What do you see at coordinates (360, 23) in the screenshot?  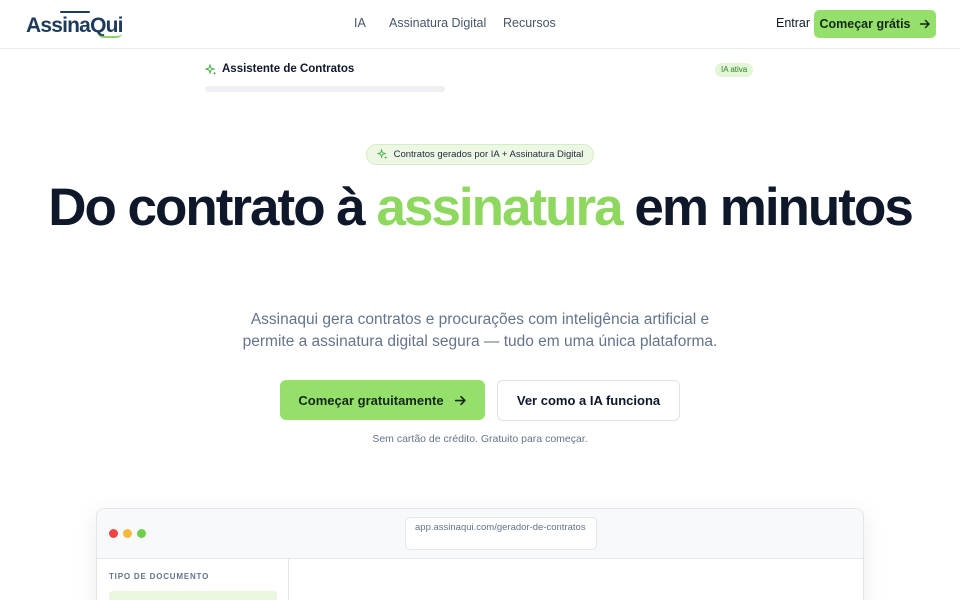 I see `nav-link-ia: IA` at bounding box center [360, 23].